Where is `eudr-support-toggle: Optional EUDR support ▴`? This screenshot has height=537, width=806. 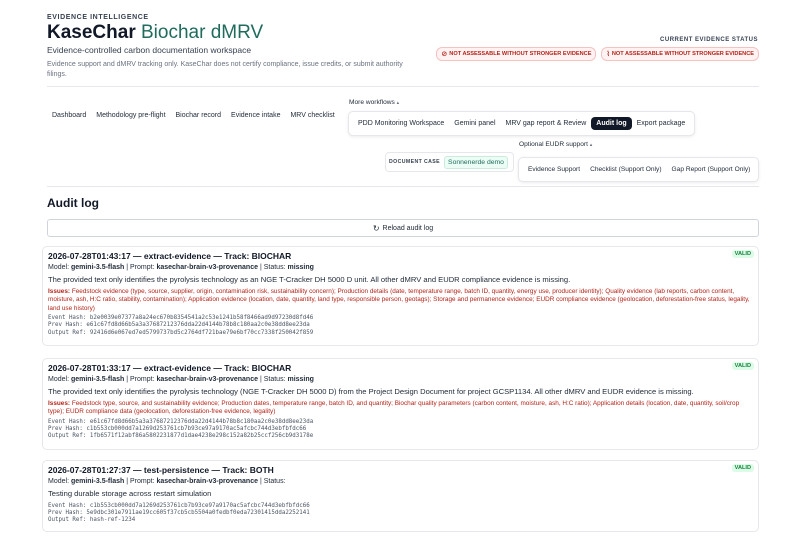 eudr-support-toggle: Optional EUDR support ▴ is located at coordinates (555, 144).